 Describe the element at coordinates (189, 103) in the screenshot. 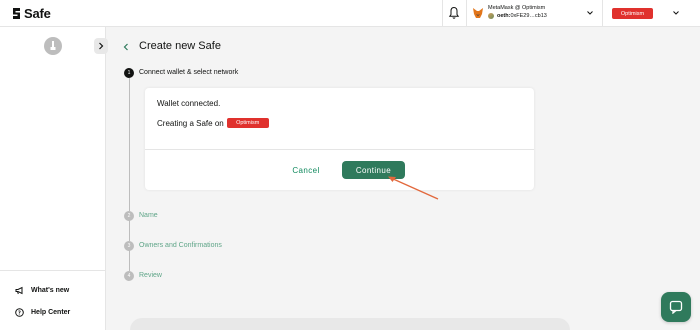

I see `wallet-connected-text: Wallet connected.` at that location.